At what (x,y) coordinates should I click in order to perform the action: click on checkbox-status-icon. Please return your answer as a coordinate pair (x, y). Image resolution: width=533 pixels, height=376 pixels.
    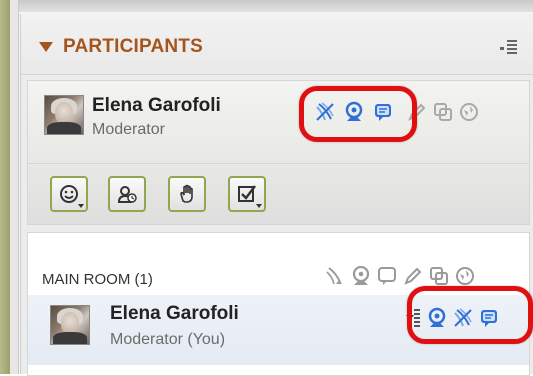
    Looking at the image, I should click on (247, 193).